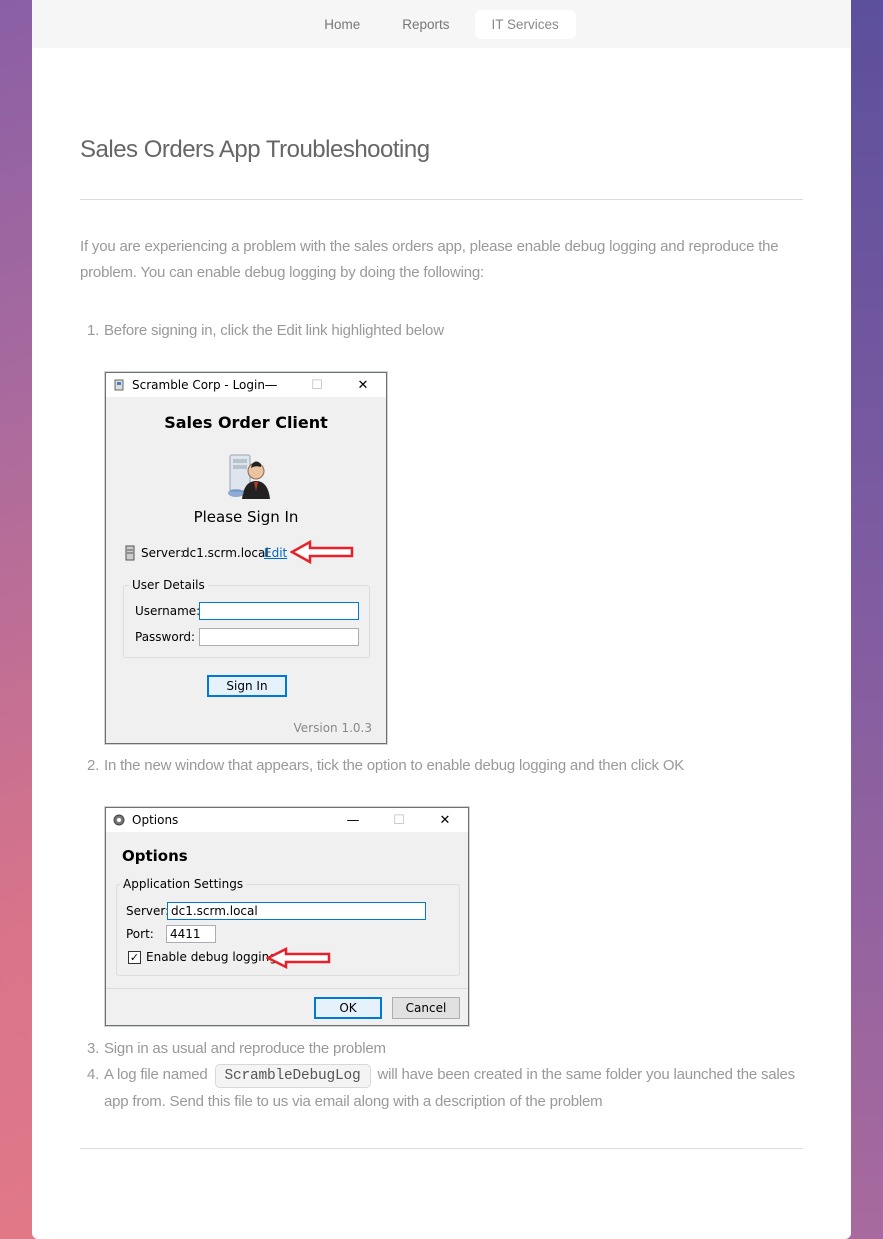 This screenshot has height=1239, width=883. I want to click on step-number: 3., so click(93, 1048).